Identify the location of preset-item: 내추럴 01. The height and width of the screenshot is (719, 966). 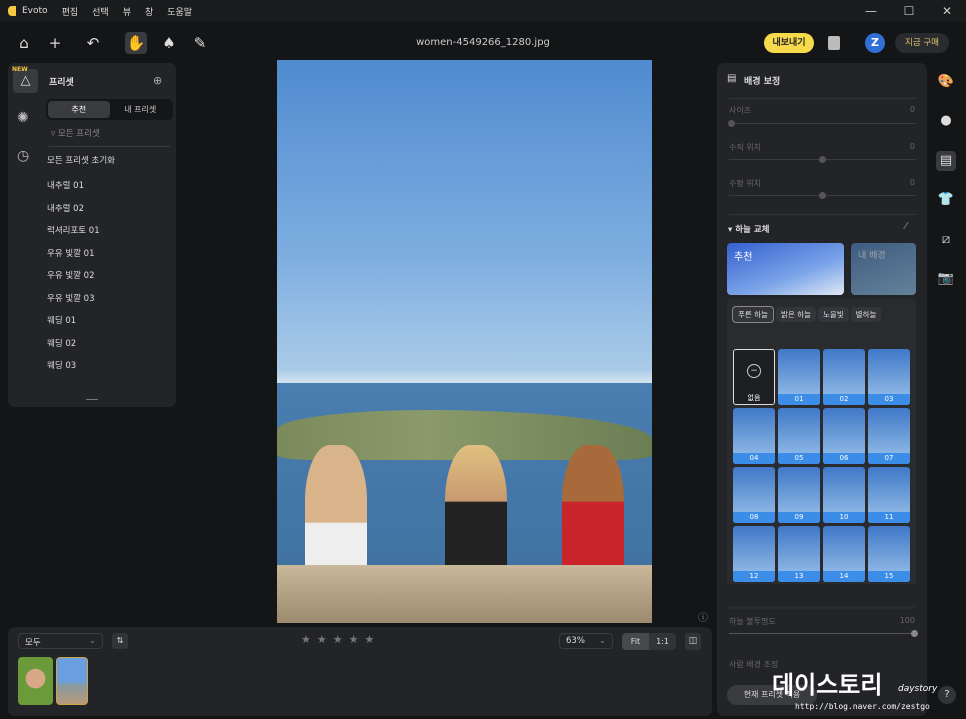
(65, 185).